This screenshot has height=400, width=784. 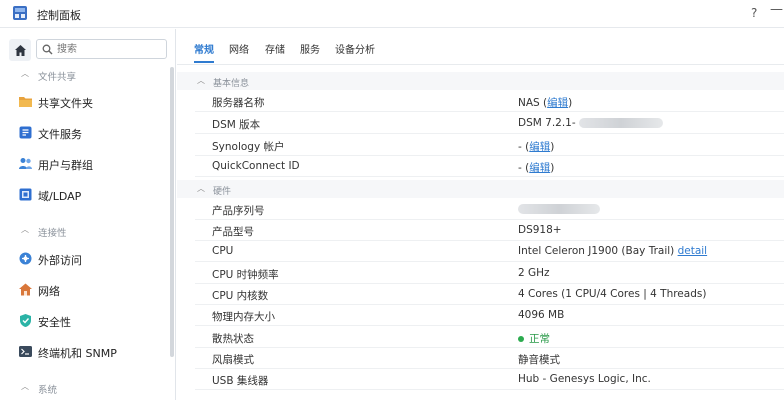 What do you see at coordinates (85, 290) in the screenshot?
I see `sidebar-item-network: 网络` at bounding box center [85, 290].